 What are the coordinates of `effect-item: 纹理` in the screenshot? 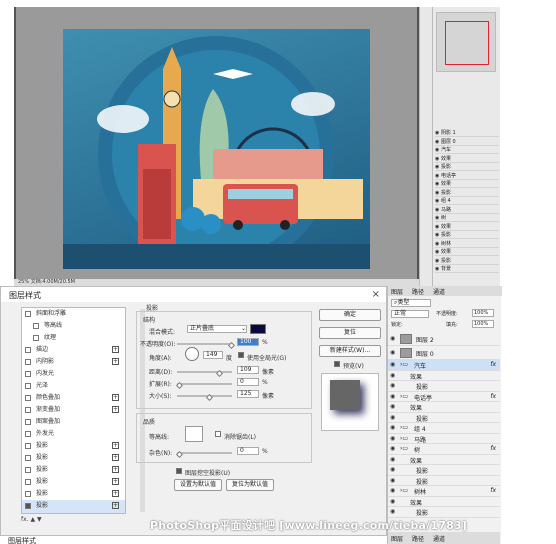 It's located at (73, 338).